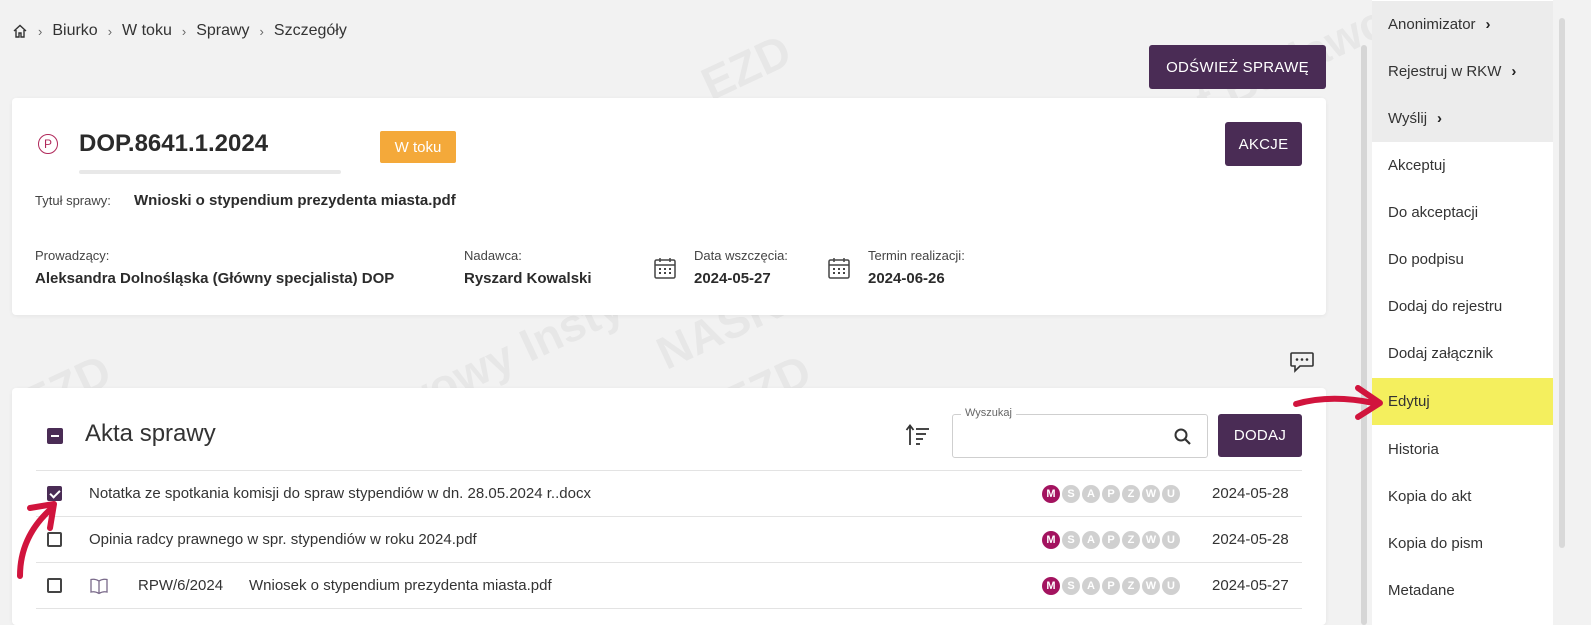 This screenshot has height=625, width=1591. I want to click on collapse-toggle, so click(55, 436).